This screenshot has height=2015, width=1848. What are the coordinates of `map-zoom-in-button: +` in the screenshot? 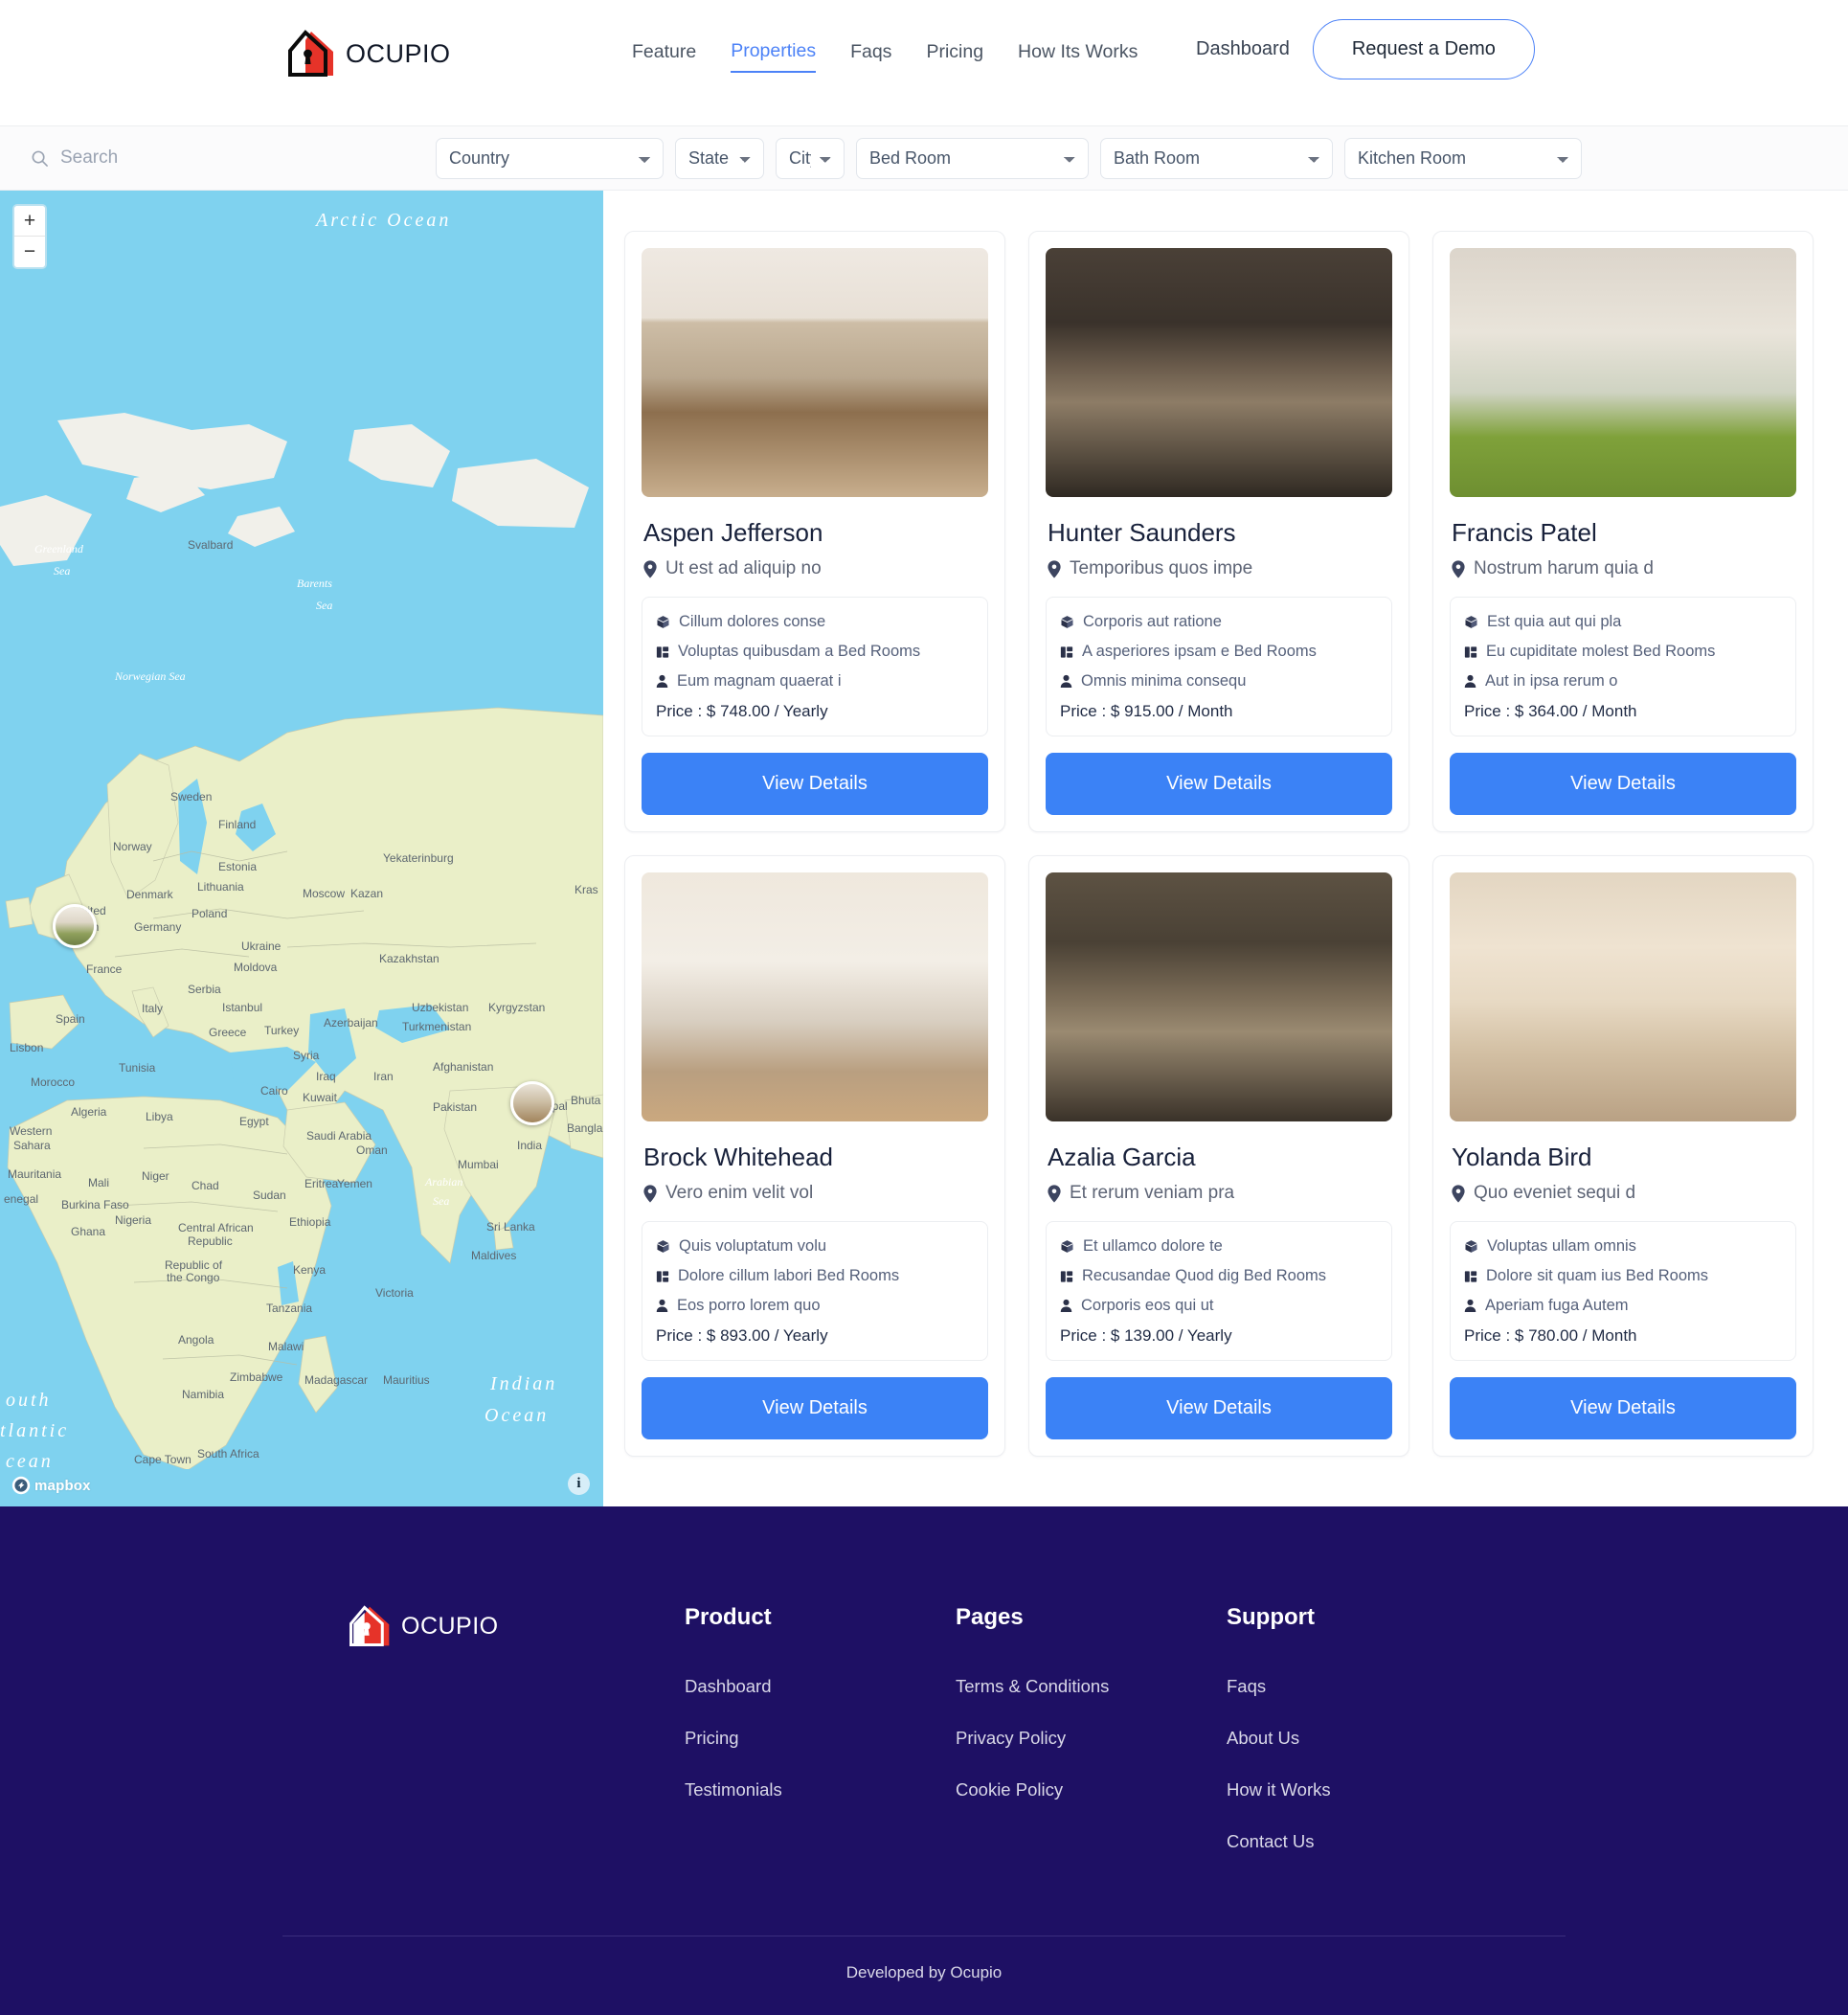 It's located at (29, 221).